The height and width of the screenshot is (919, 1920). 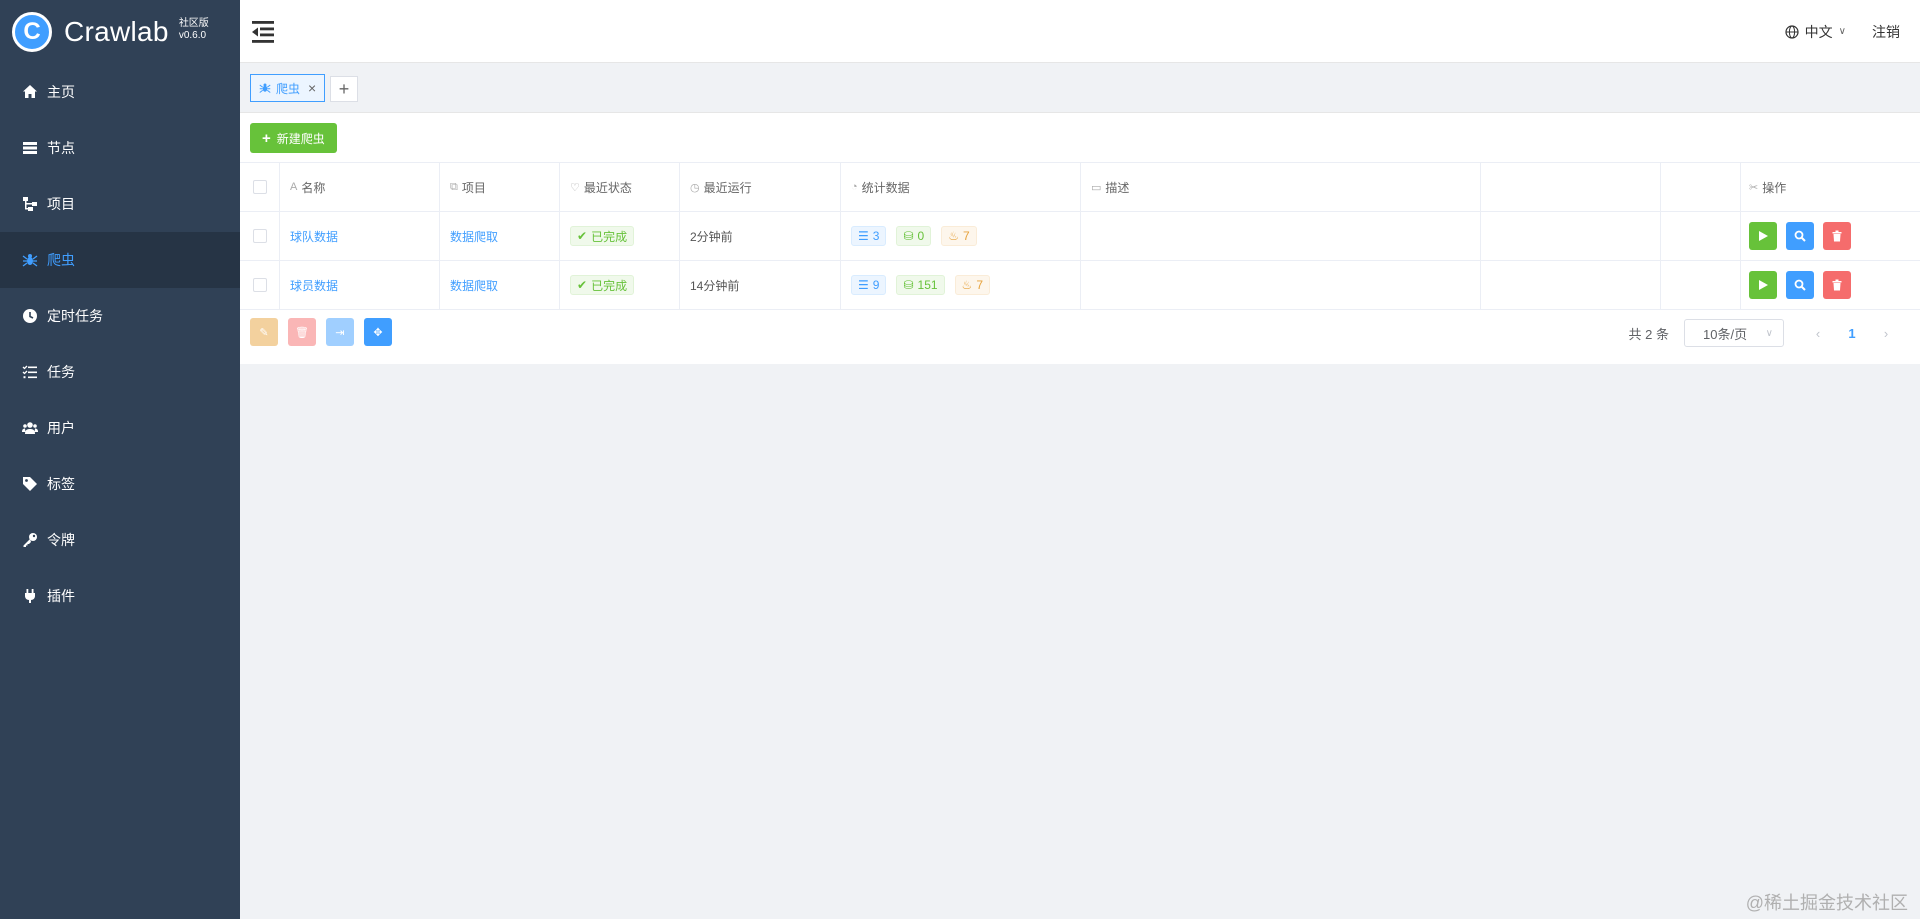 I want to click on header-name: A 名称, so click(x=360, y=187).